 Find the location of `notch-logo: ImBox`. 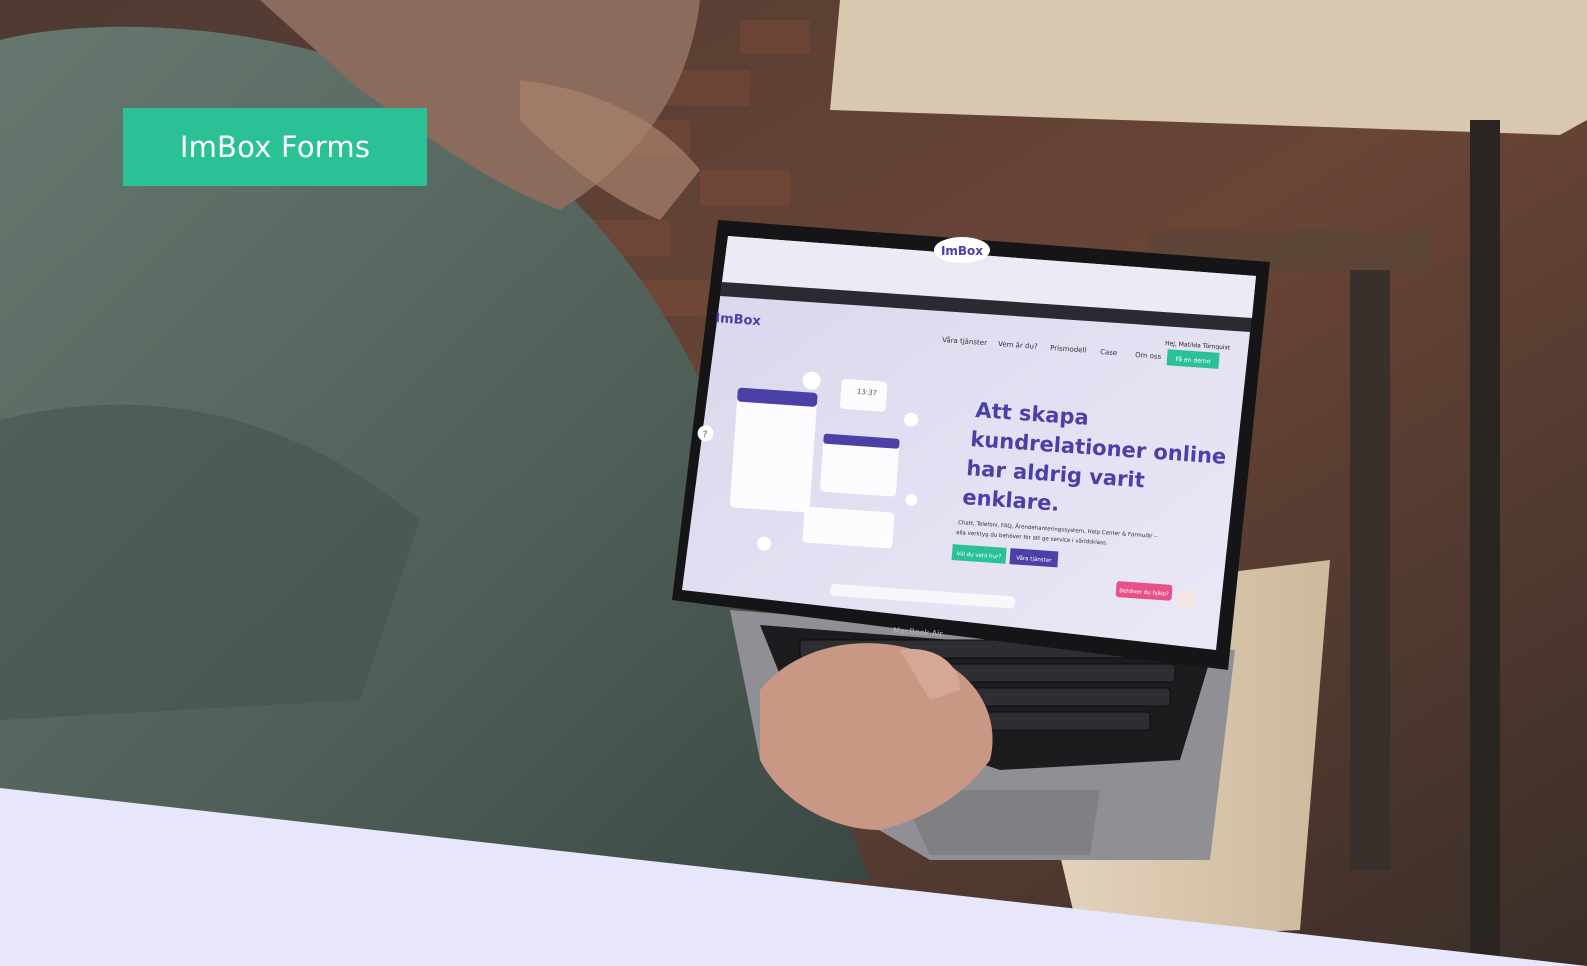

notch-logo: ImBox is located at coordinates (962, 251).